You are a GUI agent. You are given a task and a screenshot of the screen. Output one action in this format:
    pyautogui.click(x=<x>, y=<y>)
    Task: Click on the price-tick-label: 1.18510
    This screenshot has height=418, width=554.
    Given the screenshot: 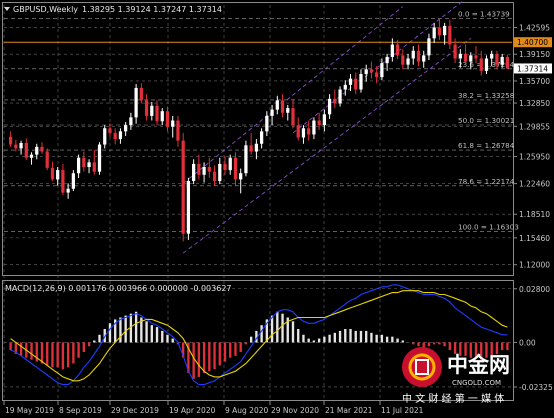 What is the action you would take?
    pyautogui.click(x=534, y=214)
    